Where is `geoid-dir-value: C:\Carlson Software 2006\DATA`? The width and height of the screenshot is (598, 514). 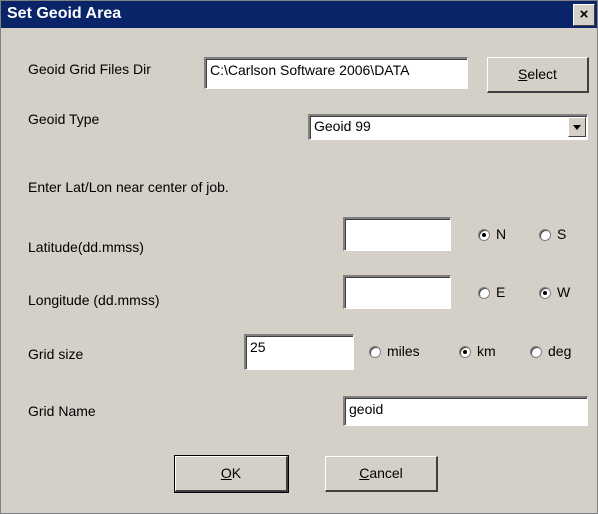 geoid-dir-value: C:\Carlson Software 2006\DATA is located at coordinates (310, 70).